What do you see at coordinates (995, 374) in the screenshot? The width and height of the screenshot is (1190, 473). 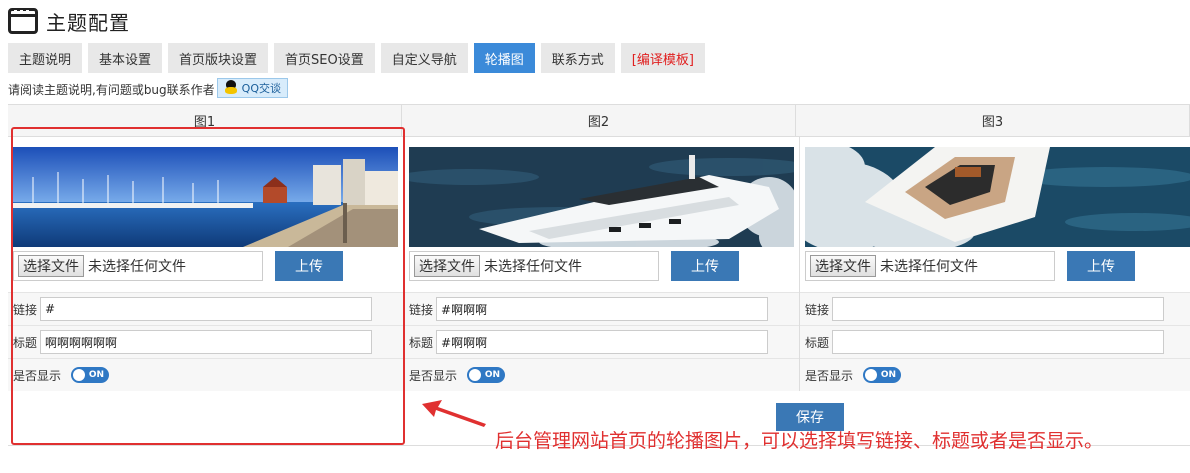 I see `slide-3-show-row: 是否显示 ON` at bounding box center [995, 374].